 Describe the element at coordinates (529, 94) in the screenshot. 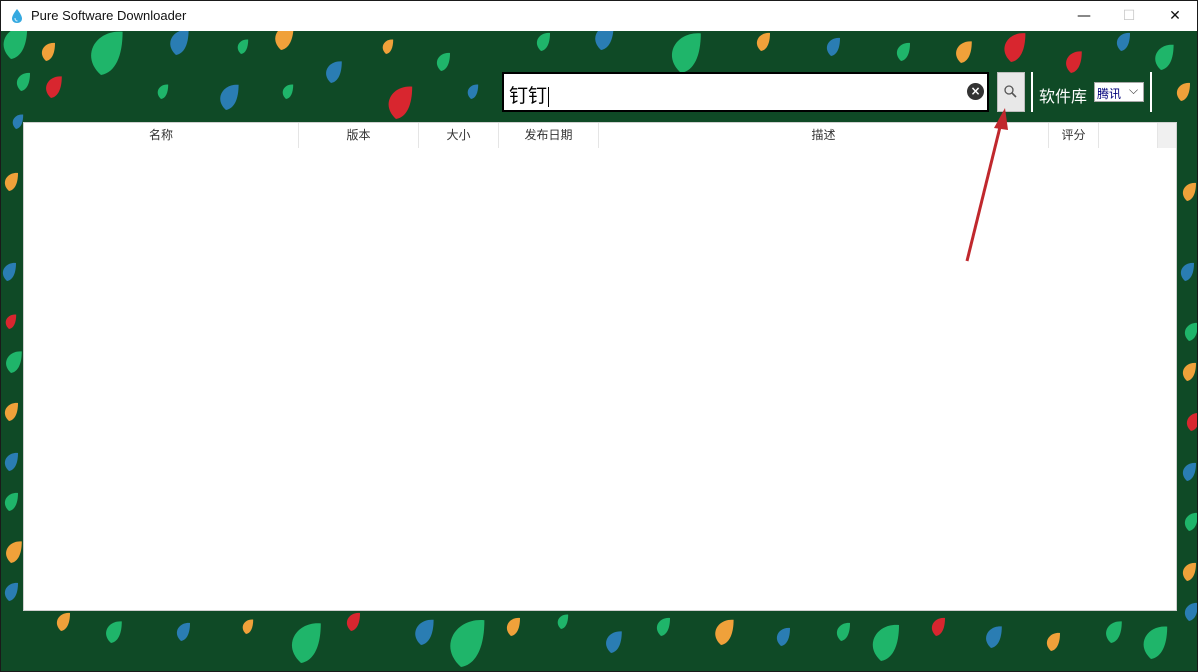

I see `search-input-value: 钉钉` at that location.